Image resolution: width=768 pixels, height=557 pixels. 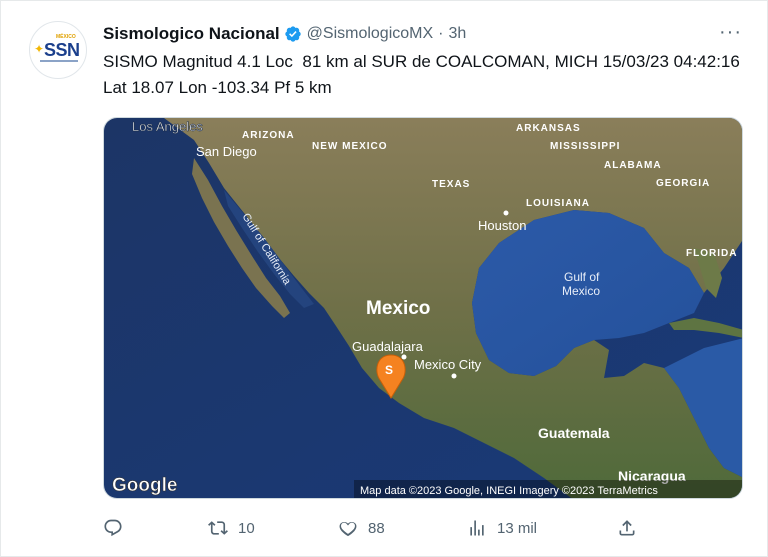 What do you see at coordinates (370, 34) in the screenshot?
I see `handle: @SismologicoMX` at bounding box center [370, 34].